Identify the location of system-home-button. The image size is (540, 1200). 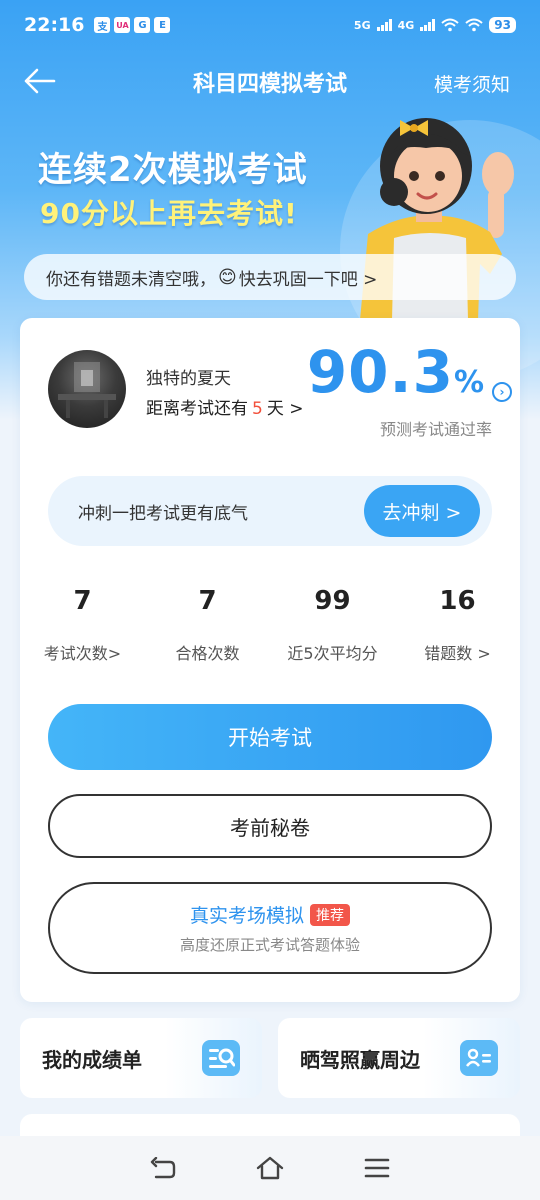
(270, 1168).